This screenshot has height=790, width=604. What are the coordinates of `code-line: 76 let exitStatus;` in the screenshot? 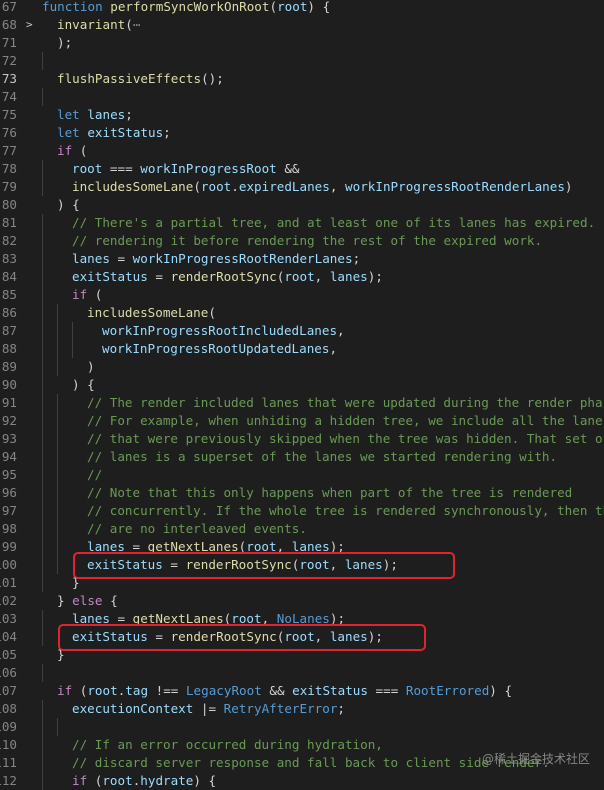 It's located at (302, 133).